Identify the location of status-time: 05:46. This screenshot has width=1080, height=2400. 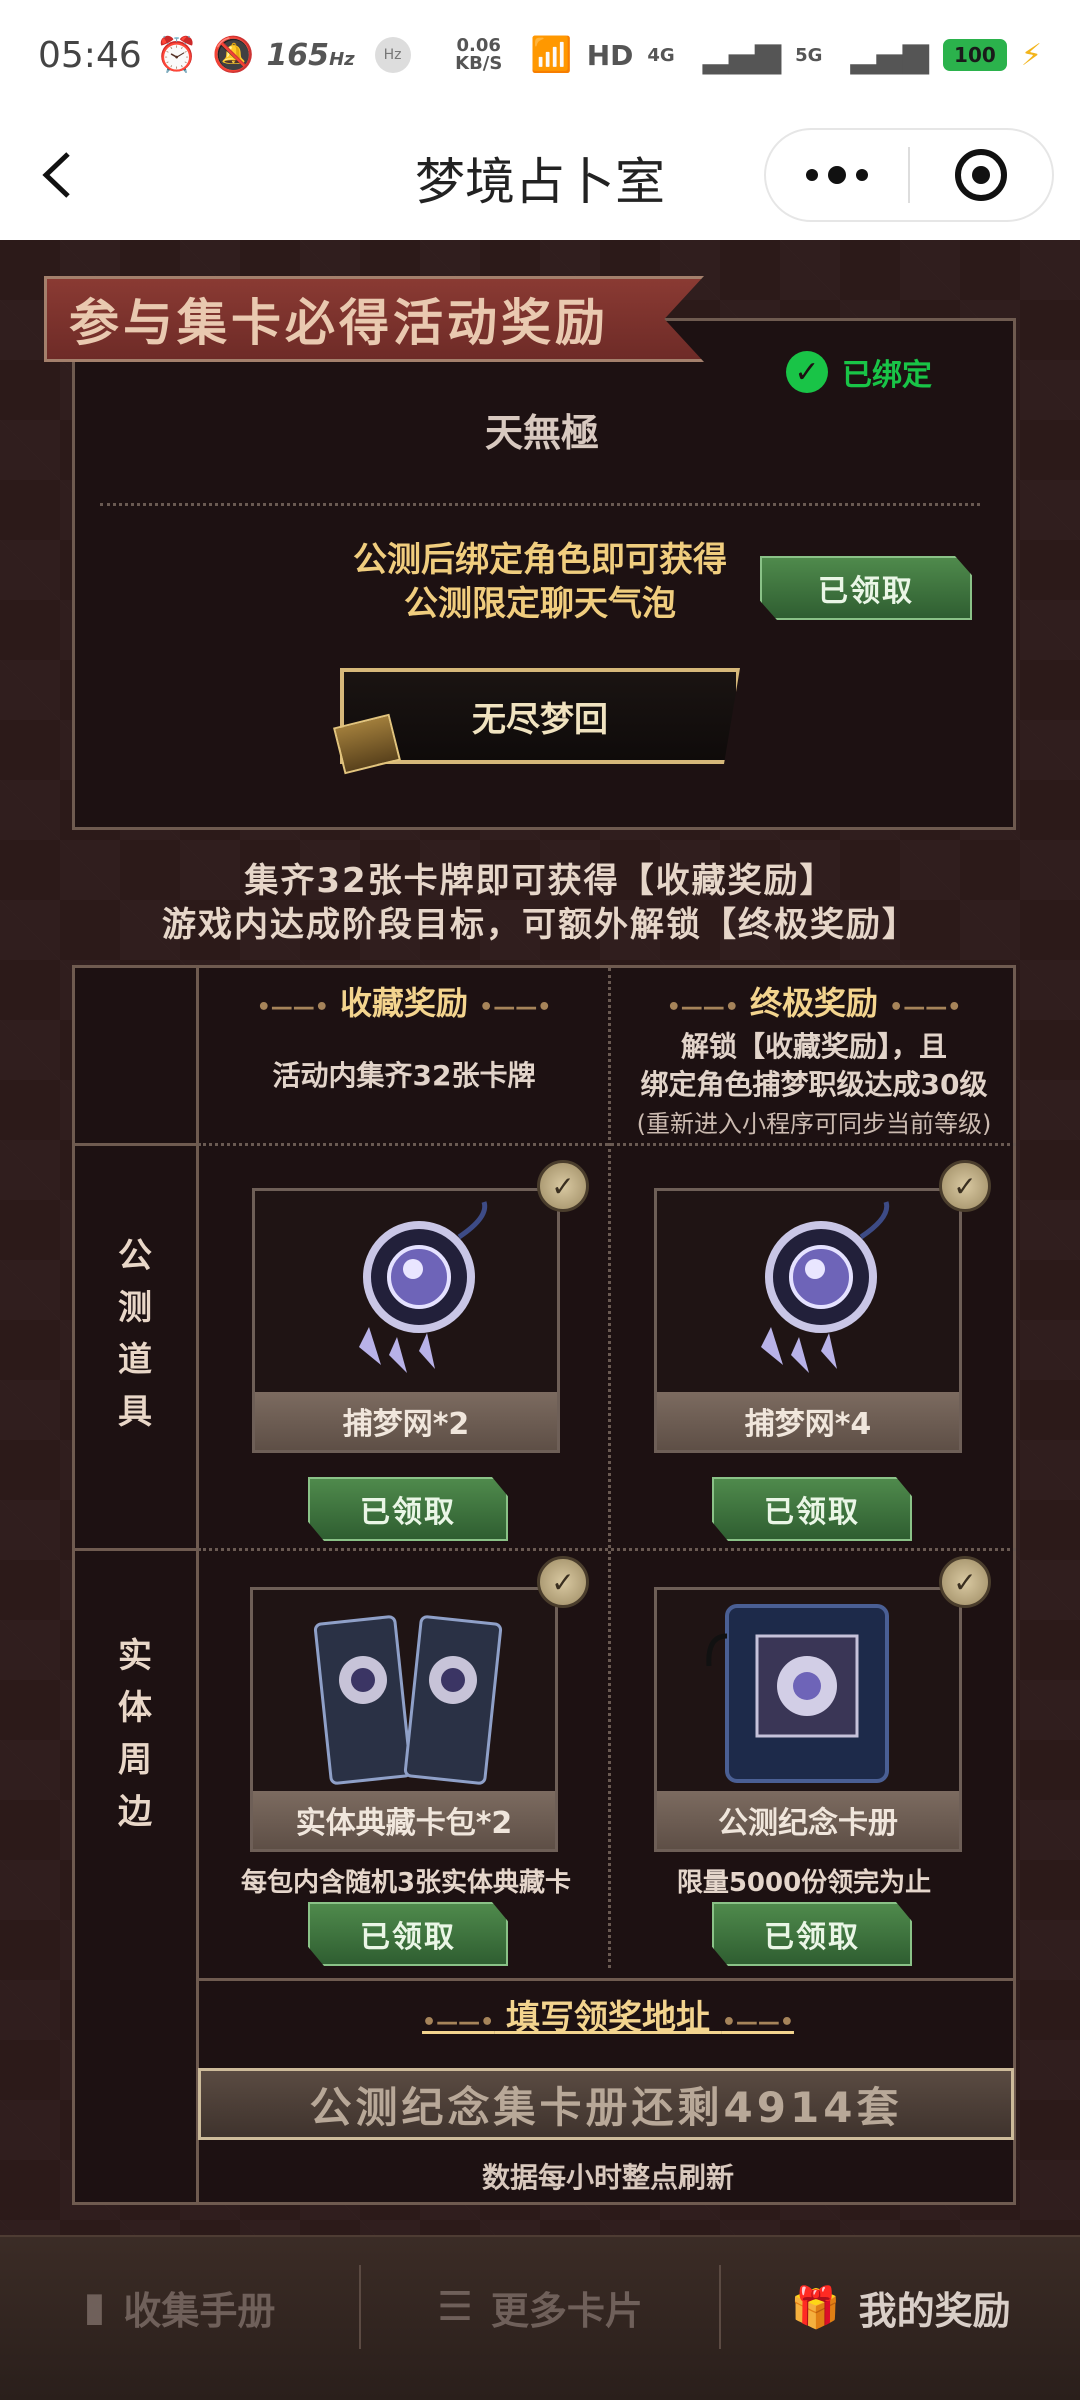
(90, 55).